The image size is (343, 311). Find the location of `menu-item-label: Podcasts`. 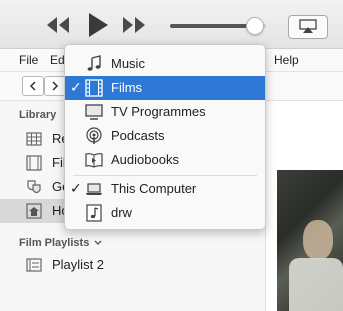

menu-item-label: Podcasts is located at coordinates (138, 135).